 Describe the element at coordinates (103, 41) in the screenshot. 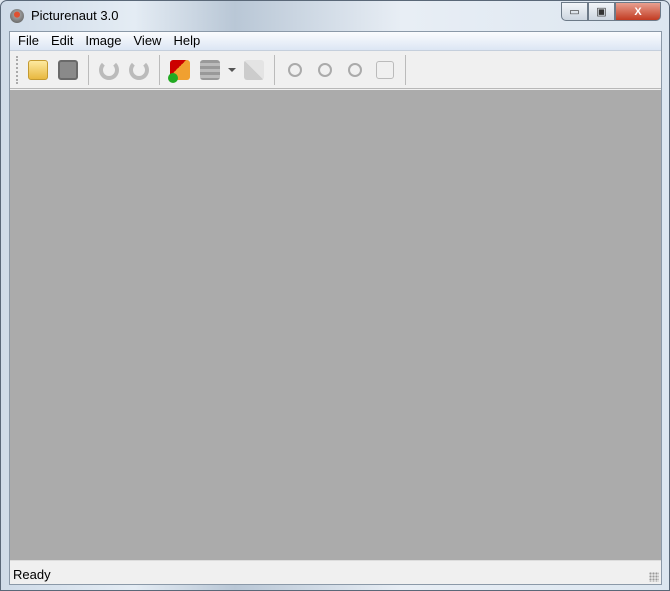

I see `menu-image: Image` at that location.